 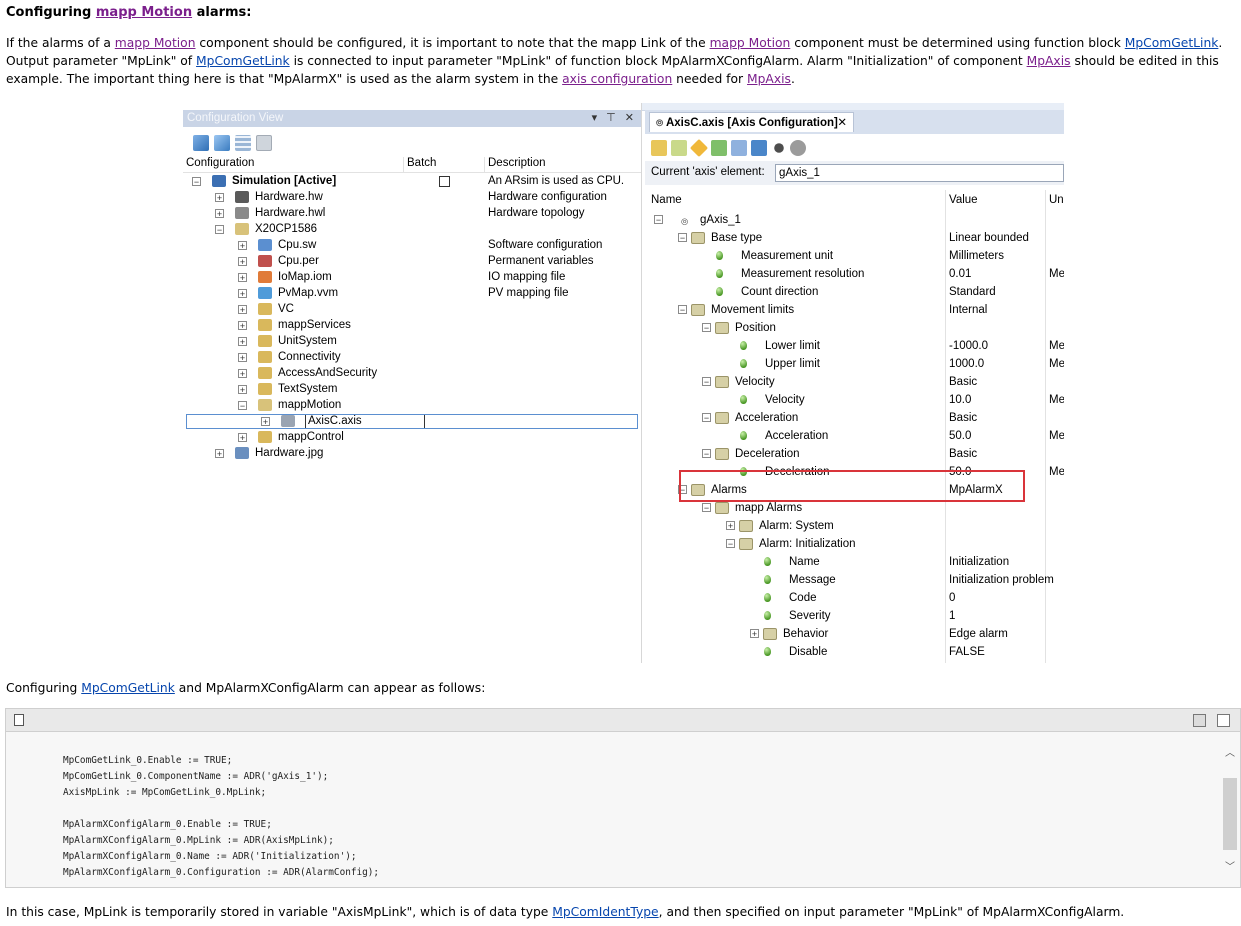 I want to click on element-select: gAxis_1, so click(x=919, y=173).